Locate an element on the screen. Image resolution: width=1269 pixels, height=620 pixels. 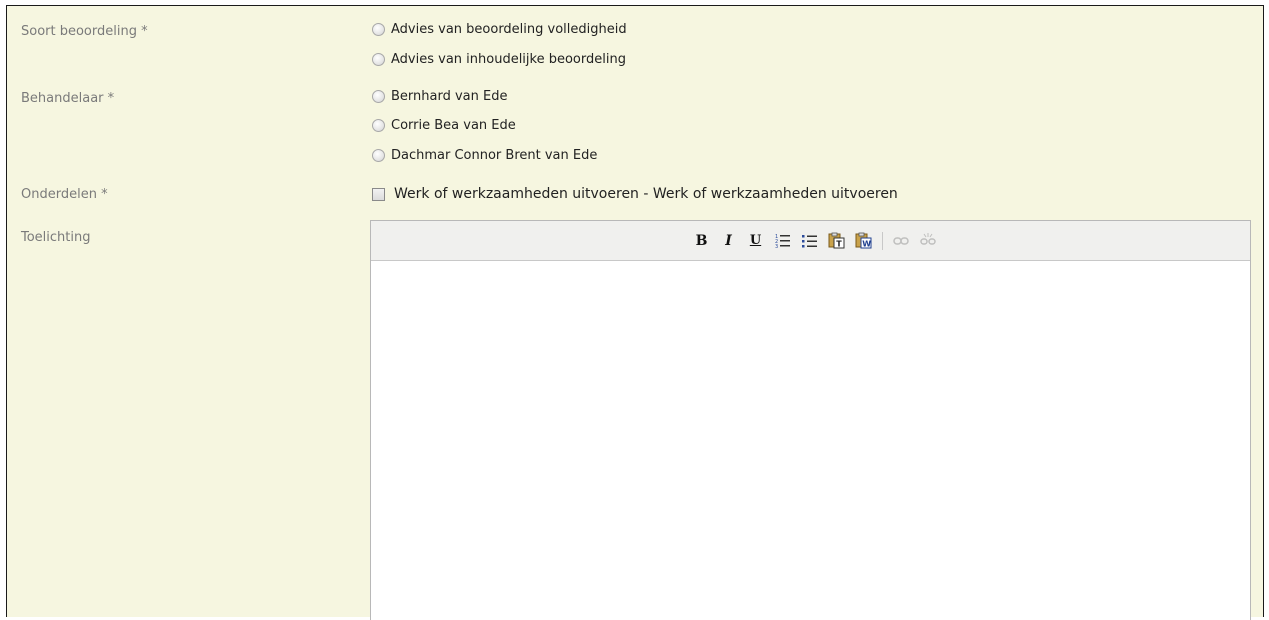
radio-option-corrie: Corrie Bea van Ede is located at coordinates (444, 125).